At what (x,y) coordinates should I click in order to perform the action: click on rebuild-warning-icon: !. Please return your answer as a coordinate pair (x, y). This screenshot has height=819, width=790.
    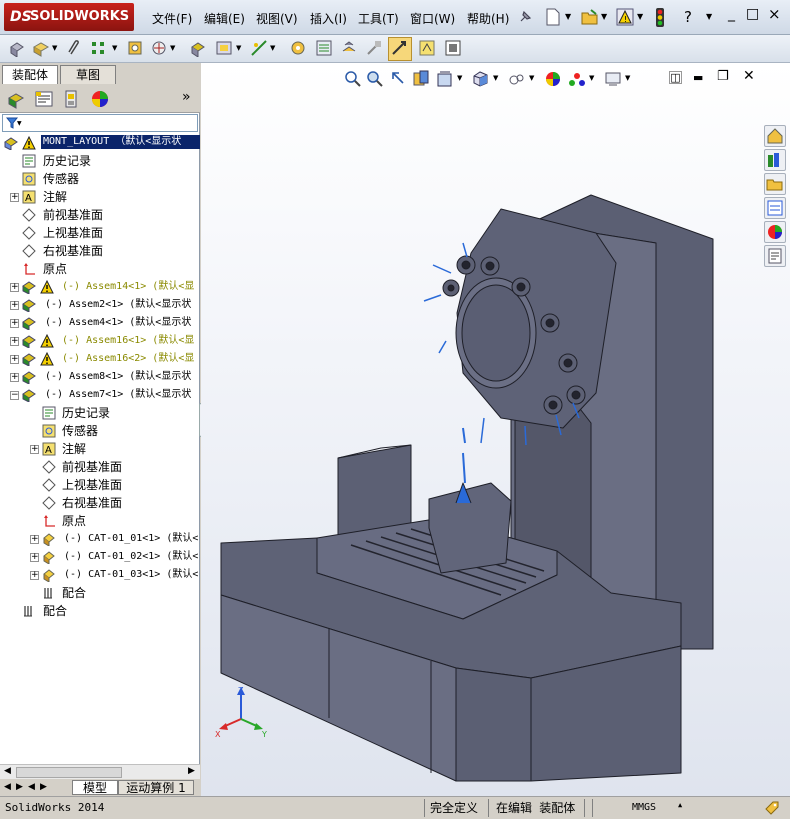
    Looking at the image, I should click on (625, 17).